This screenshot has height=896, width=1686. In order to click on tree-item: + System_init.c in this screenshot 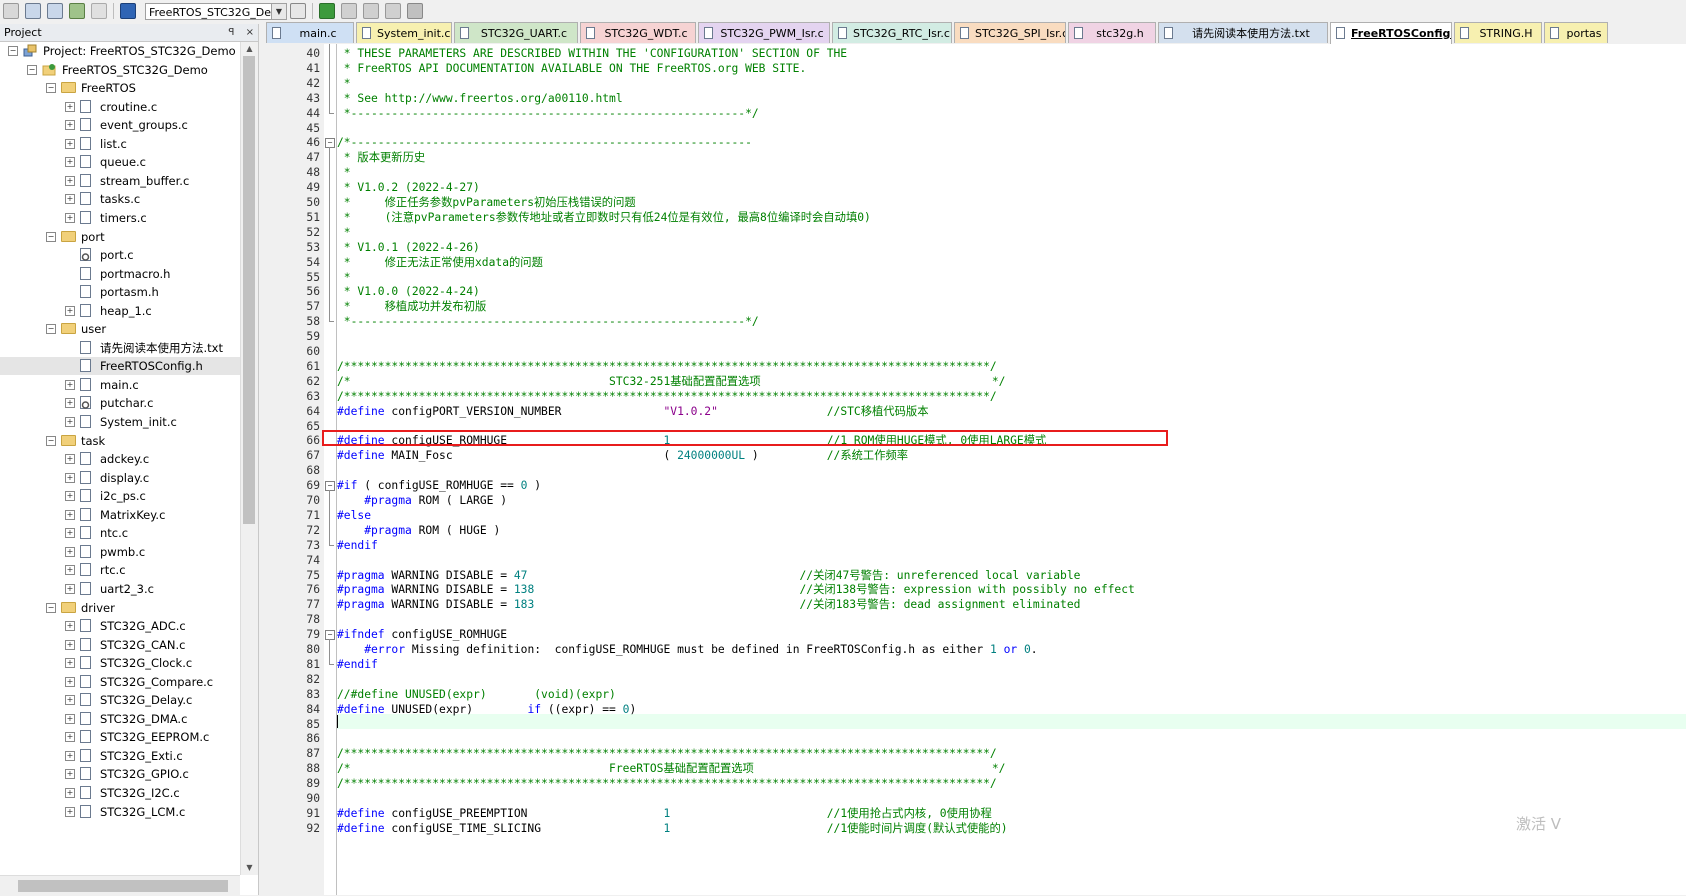, I will do `click(120, 422)`.